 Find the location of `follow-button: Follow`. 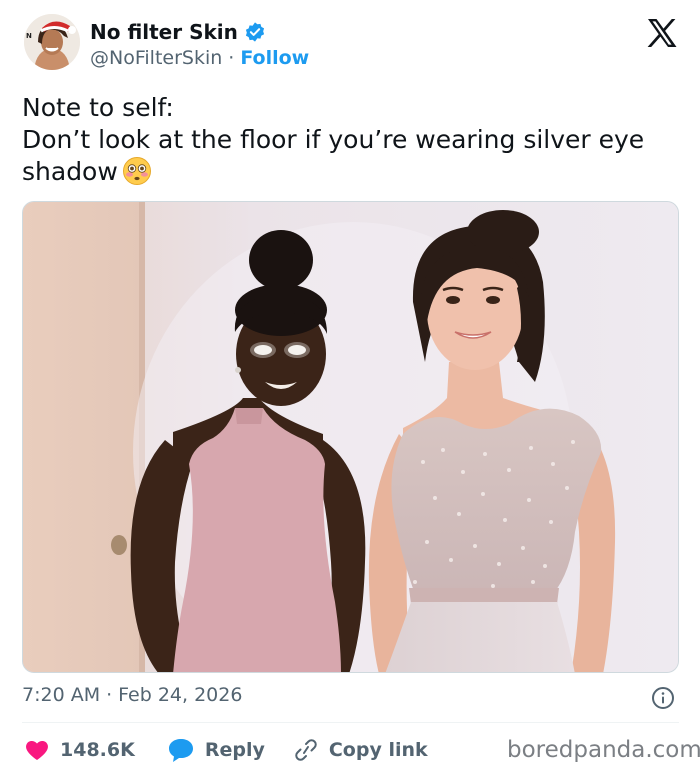

follow-button: Follow is located at coordinates (274, 58).